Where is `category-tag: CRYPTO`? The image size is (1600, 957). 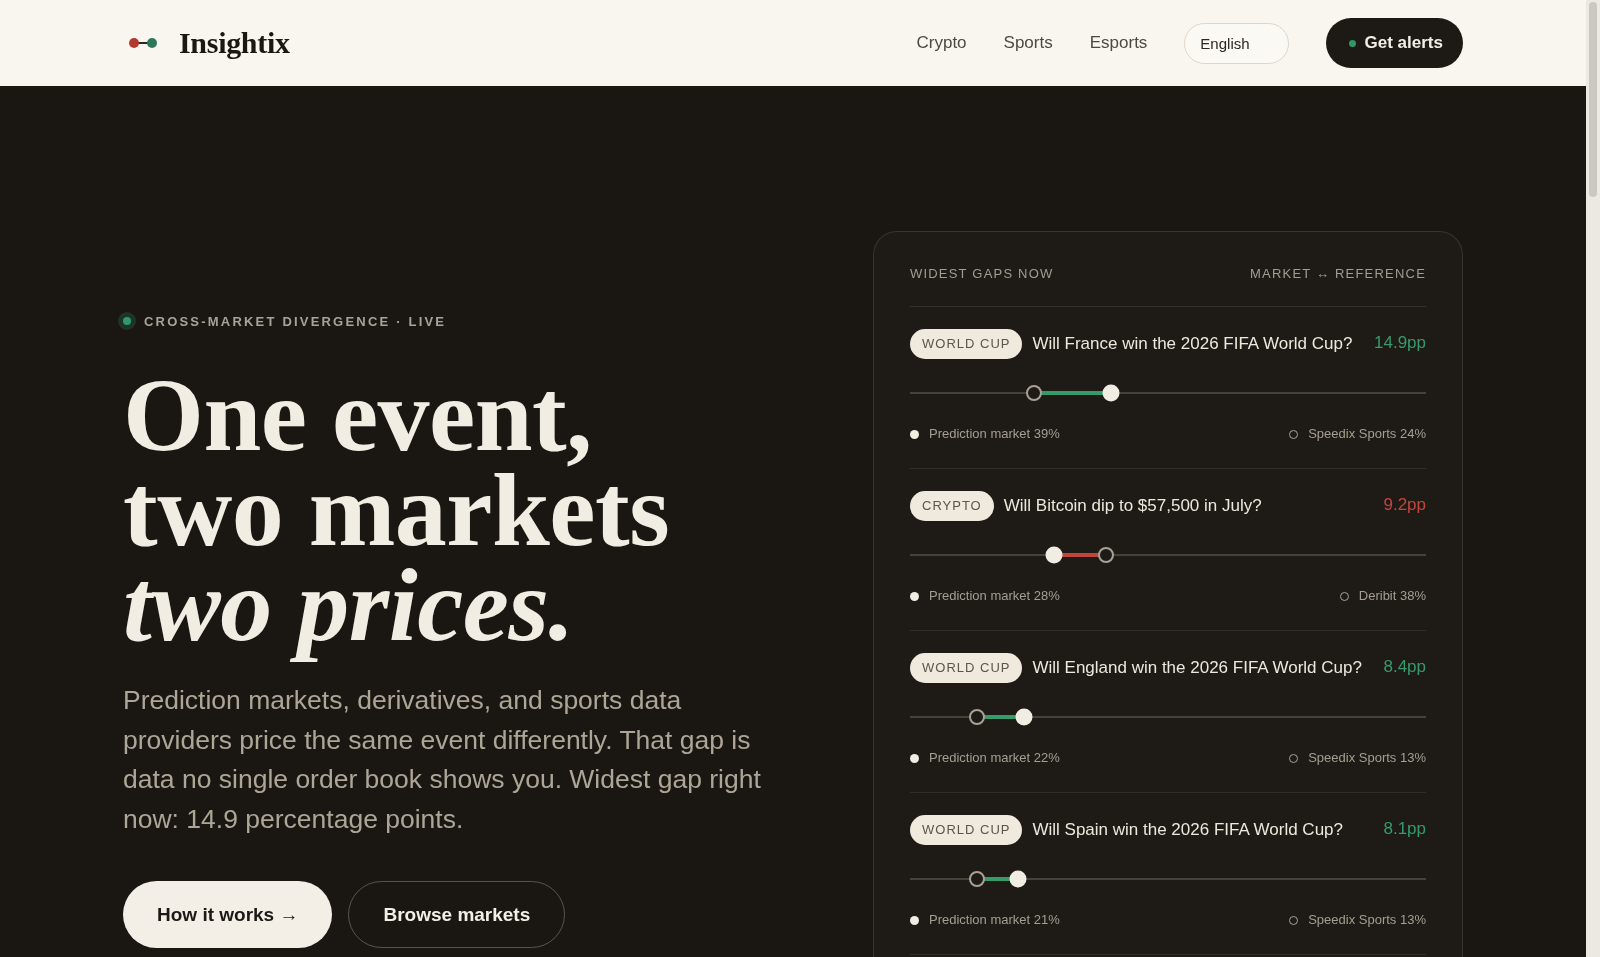 category-tag: CRYPTO is located at coordinates (952, 506).